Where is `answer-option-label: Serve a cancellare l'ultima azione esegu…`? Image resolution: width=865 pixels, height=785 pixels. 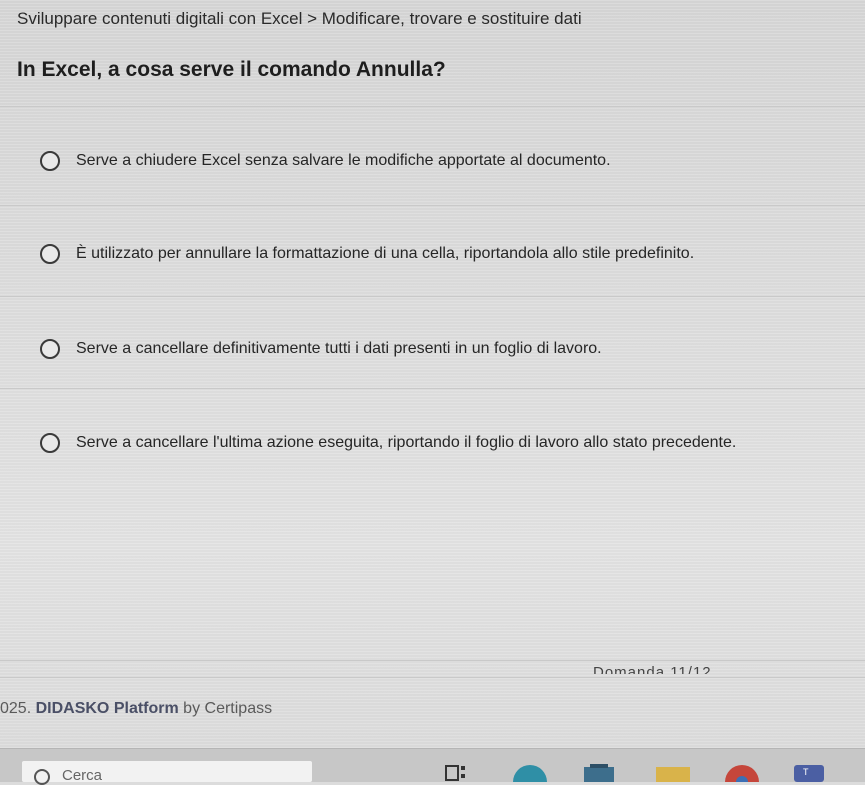 answer-option-label: Serve a cancellare l'ultima azione esegu… is located at coordinates (406, 442).